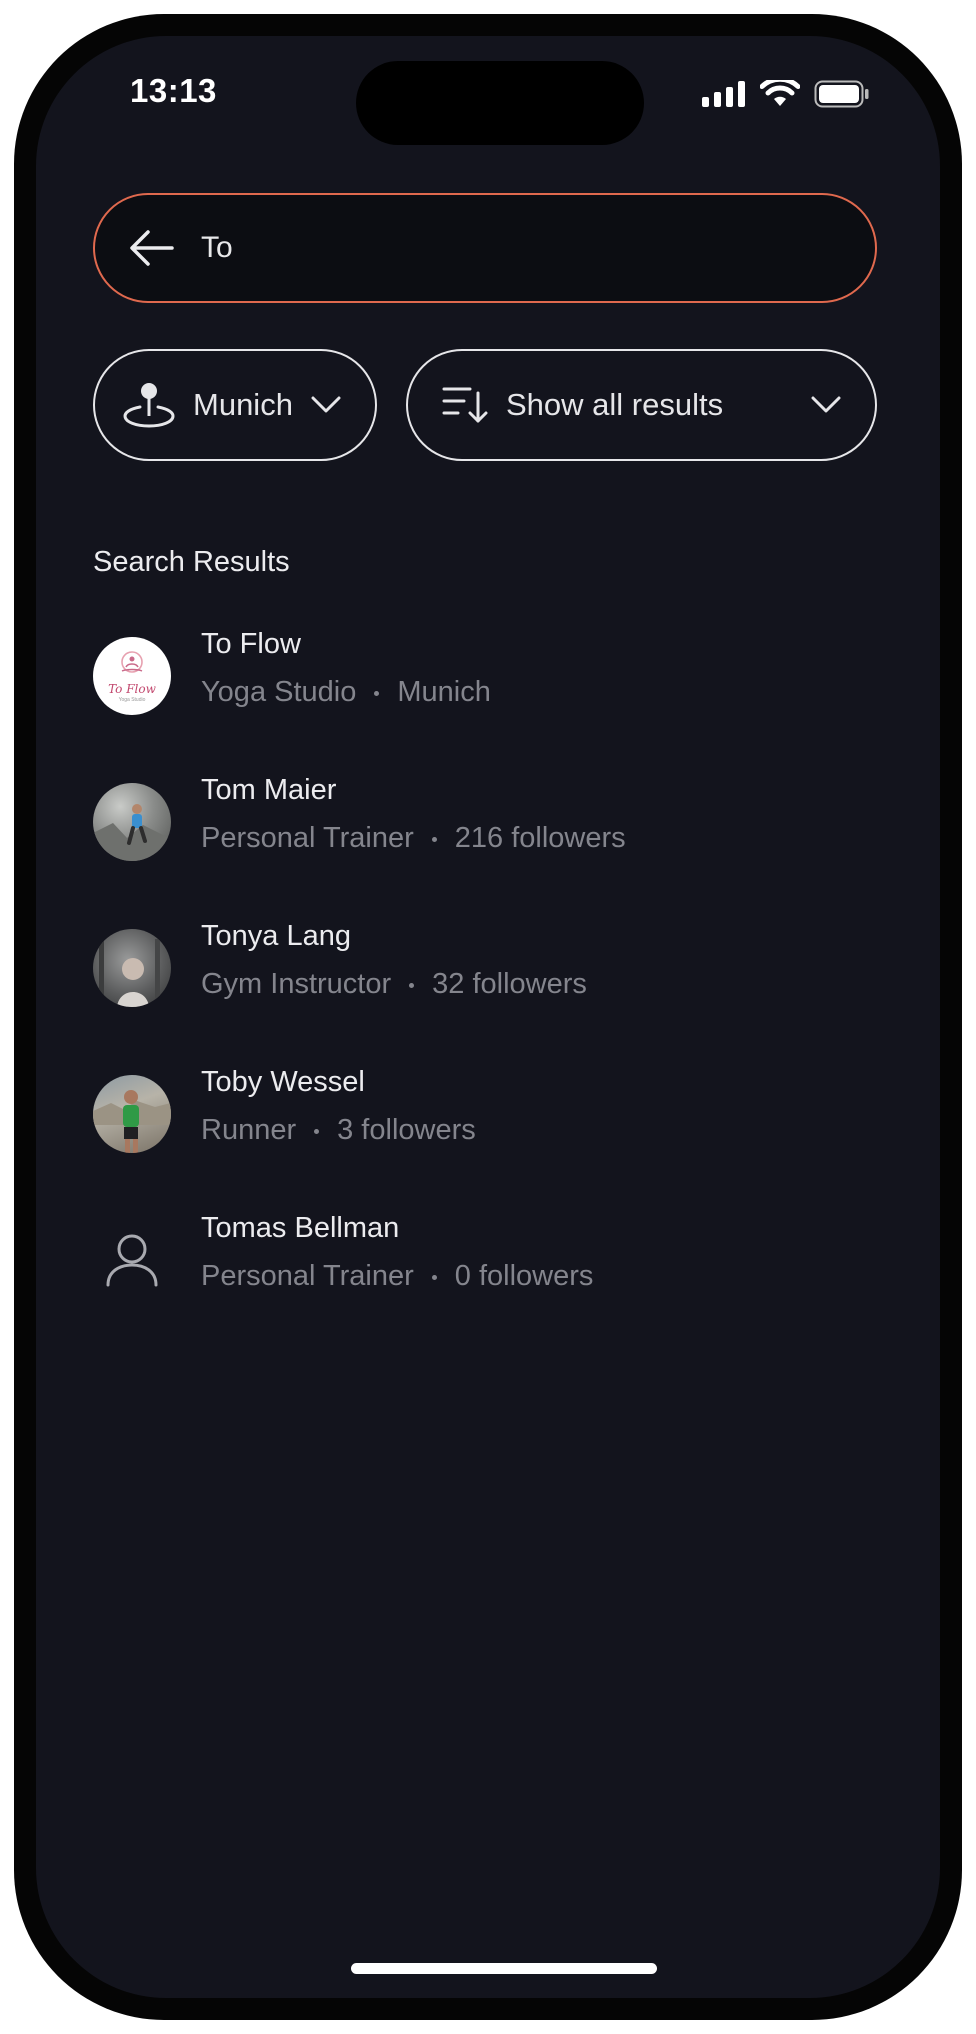 This screenshot has width=976, height=2034. What do you see at coordinates (413, 814) in the screenshot?
I see `result-info: Tom Maier Personal Trainer 216 followers` at bounding box center [413, 814].